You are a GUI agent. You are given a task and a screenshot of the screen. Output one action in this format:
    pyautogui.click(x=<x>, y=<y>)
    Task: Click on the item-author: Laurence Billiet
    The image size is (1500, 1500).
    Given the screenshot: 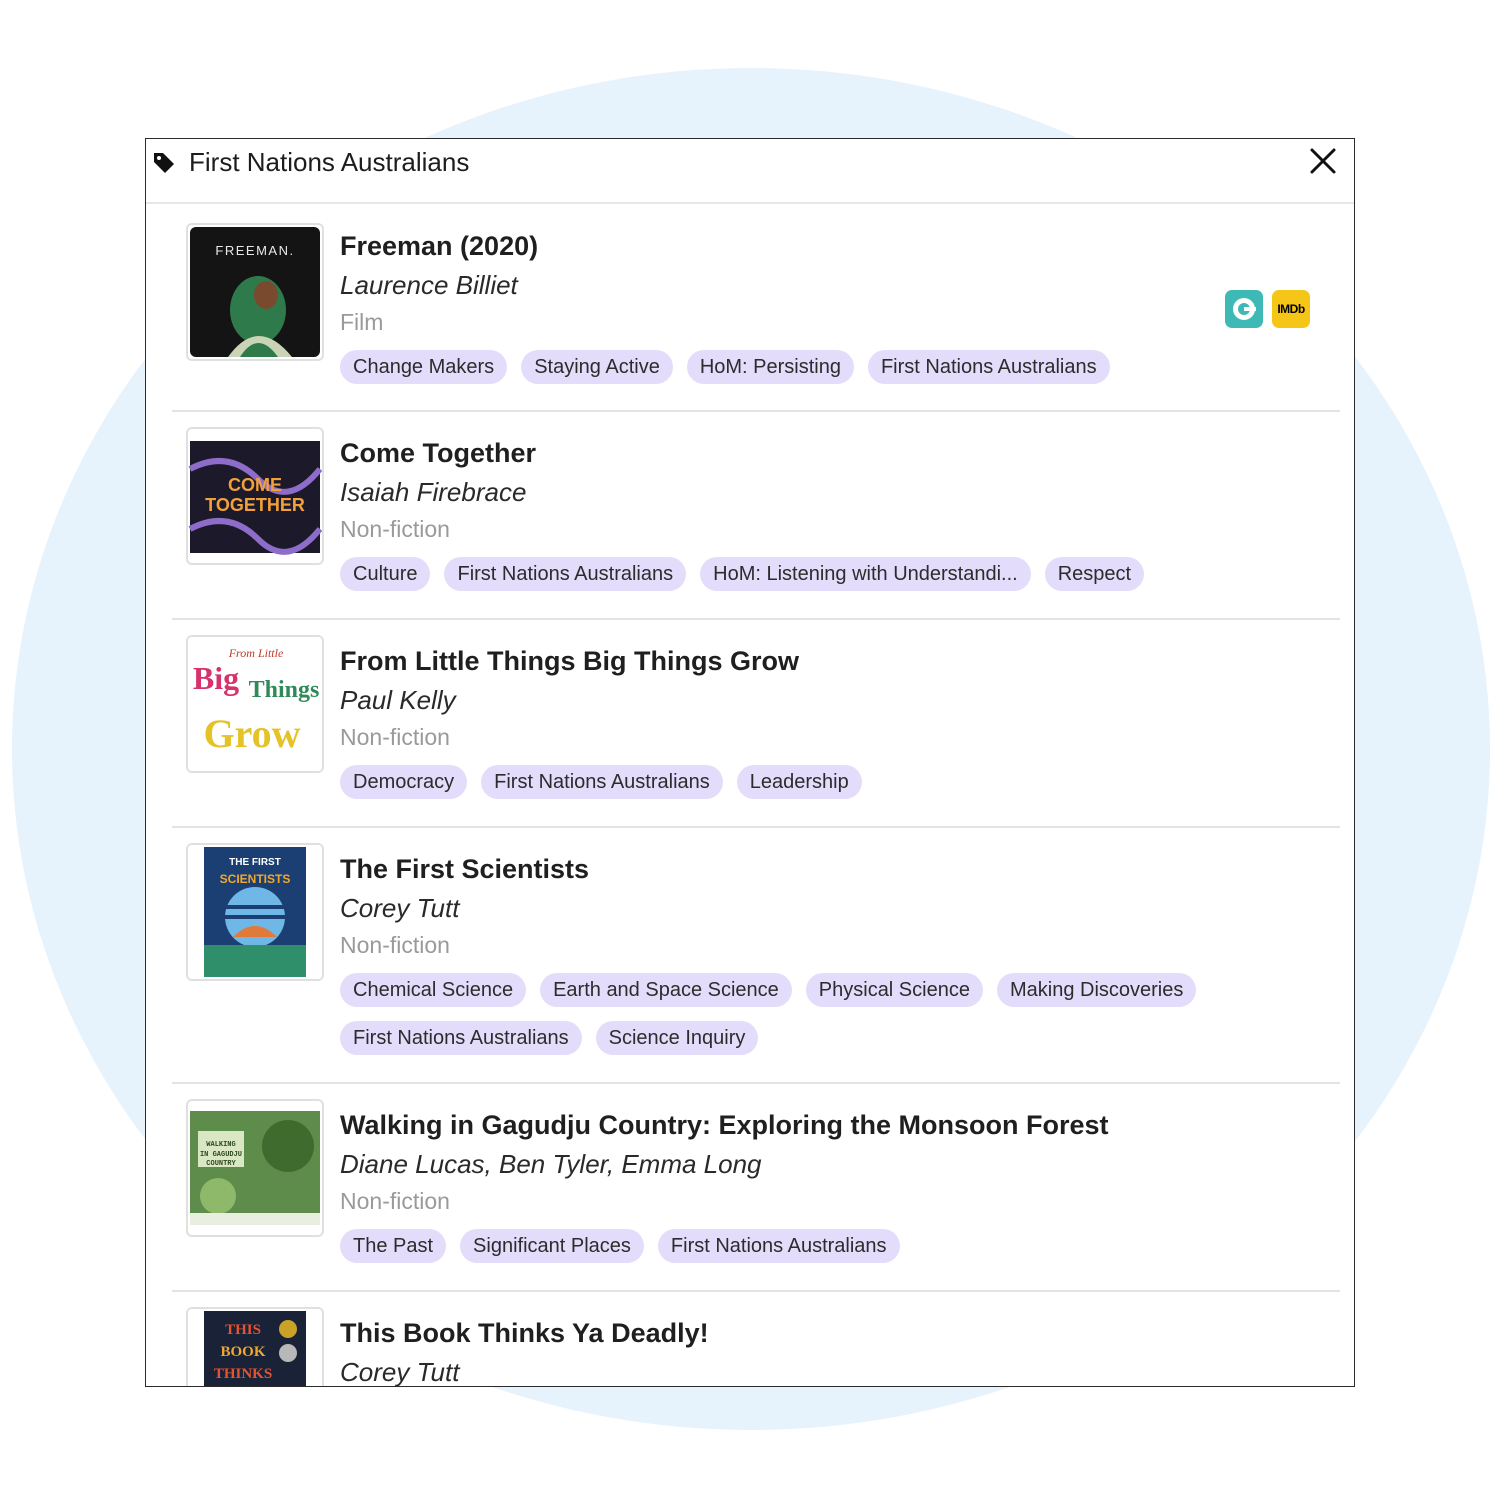 What is the action you would take?
    pyautogui.click(x=429, y=285)
    